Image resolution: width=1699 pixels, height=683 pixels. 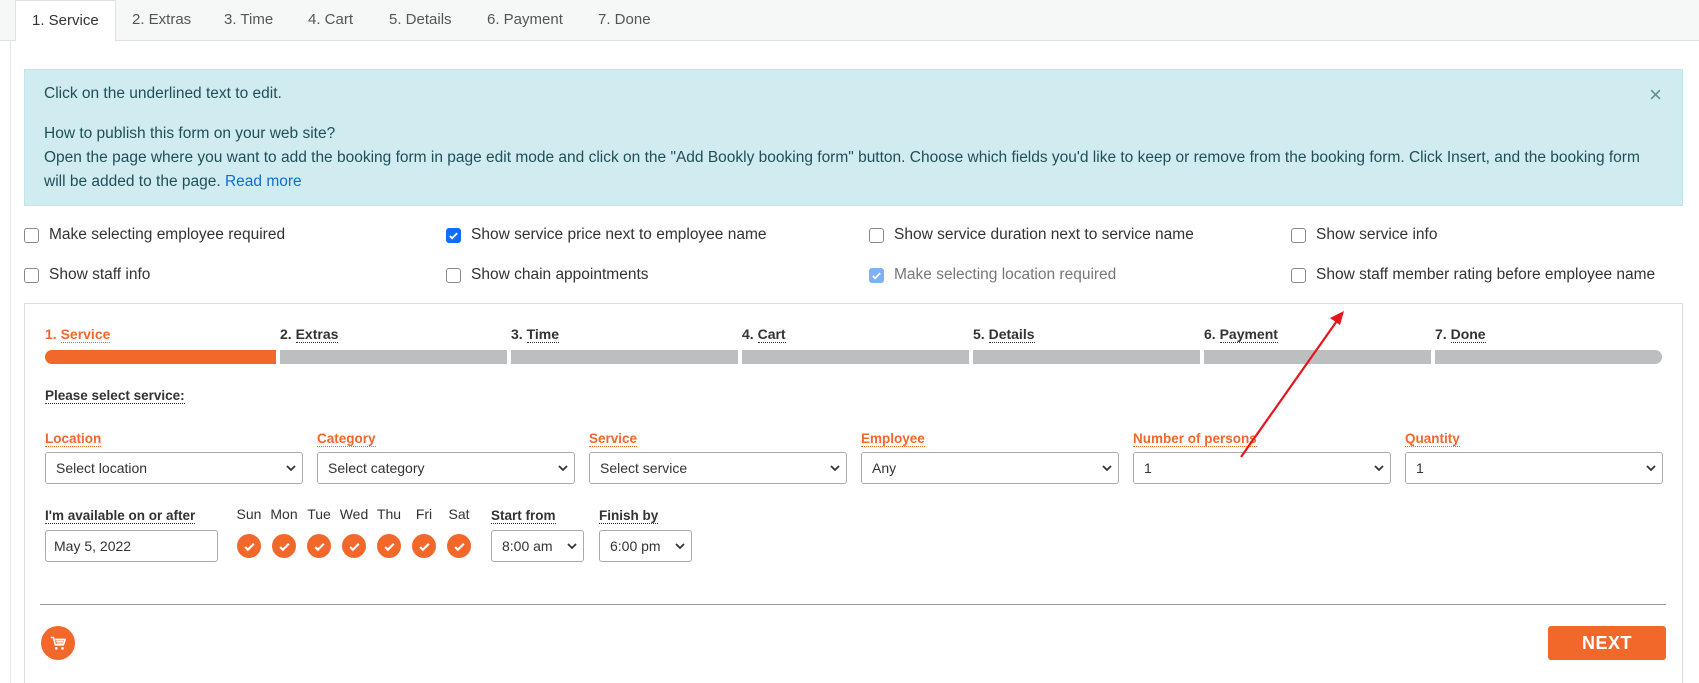 I want to click on category-label: Category, so click(x=346, y=439).